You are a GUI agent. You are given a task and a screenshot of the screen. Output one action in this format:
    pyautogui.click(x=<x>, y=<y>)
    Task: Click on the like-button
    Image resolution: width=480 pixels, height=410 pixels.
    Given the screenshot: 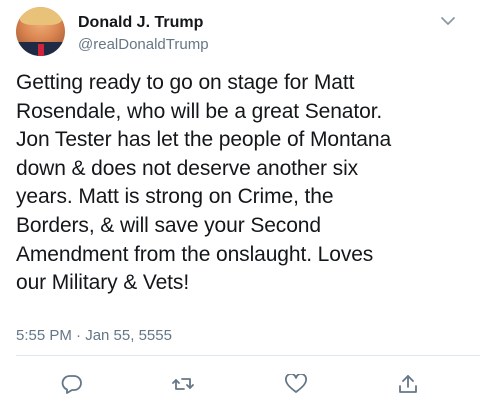 What is the action you would take?
    pyautogui.click(x=296, y=384)
    